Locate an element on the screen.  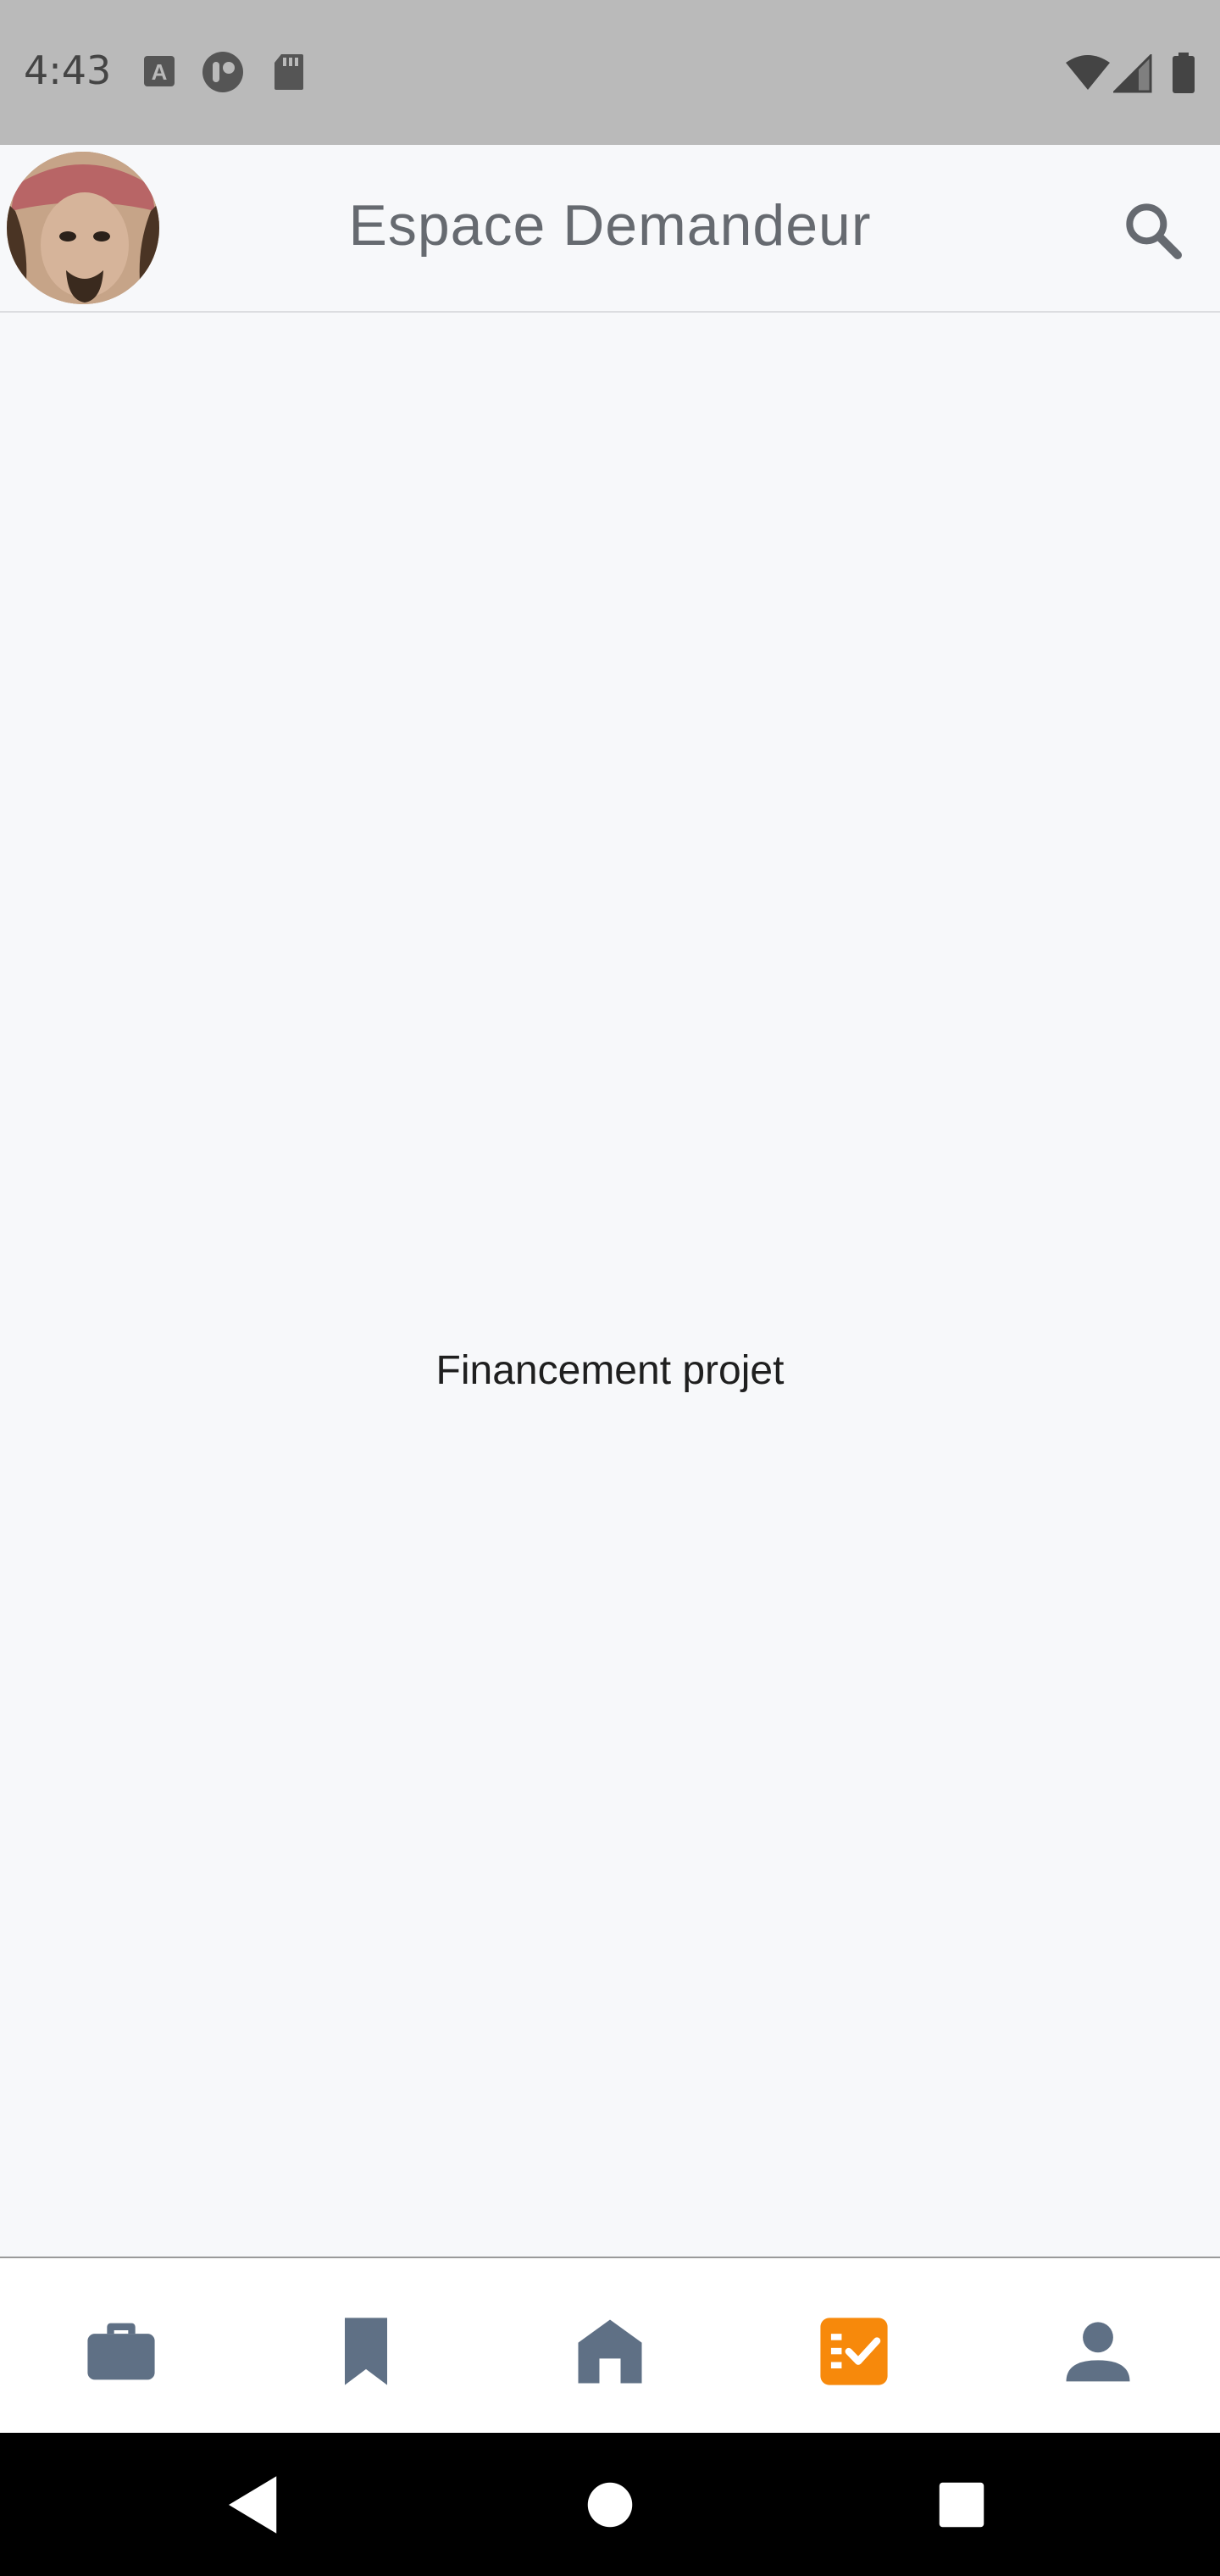
nav-item-home is located at coordinates (610, 2351).